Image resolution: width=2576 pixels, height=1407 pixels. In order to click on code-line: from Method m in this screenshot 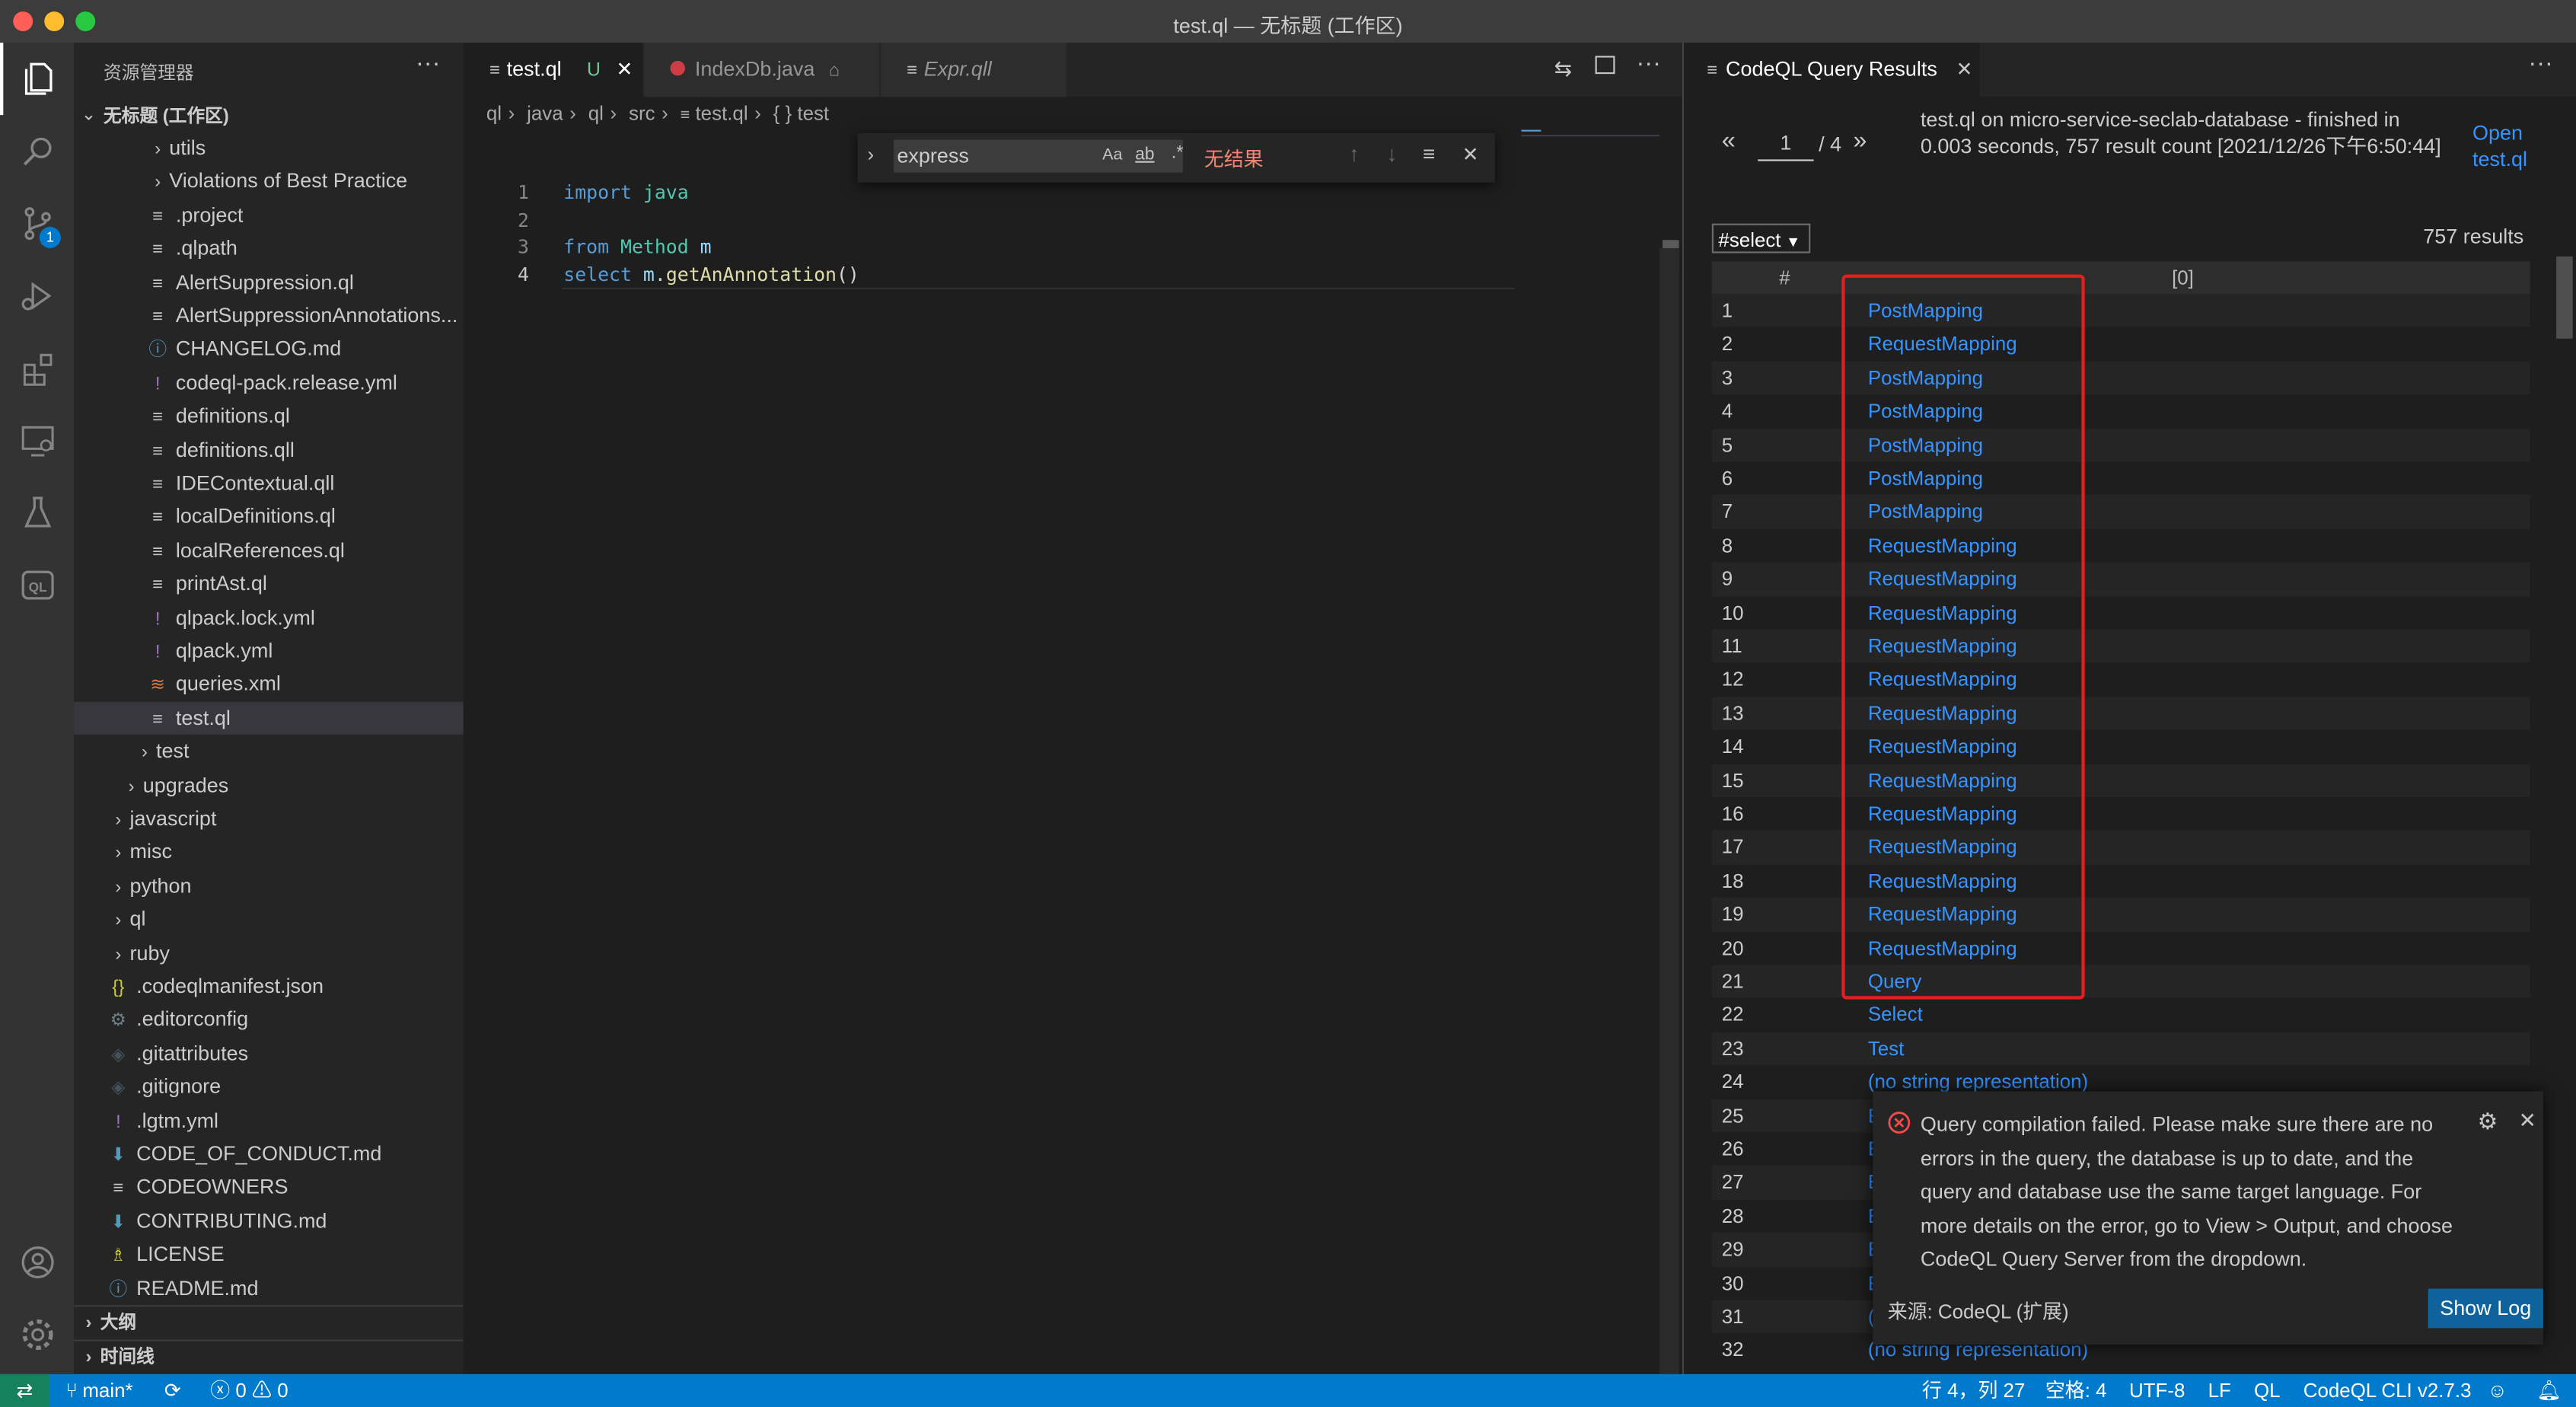, I will do `click(637, 247)`.